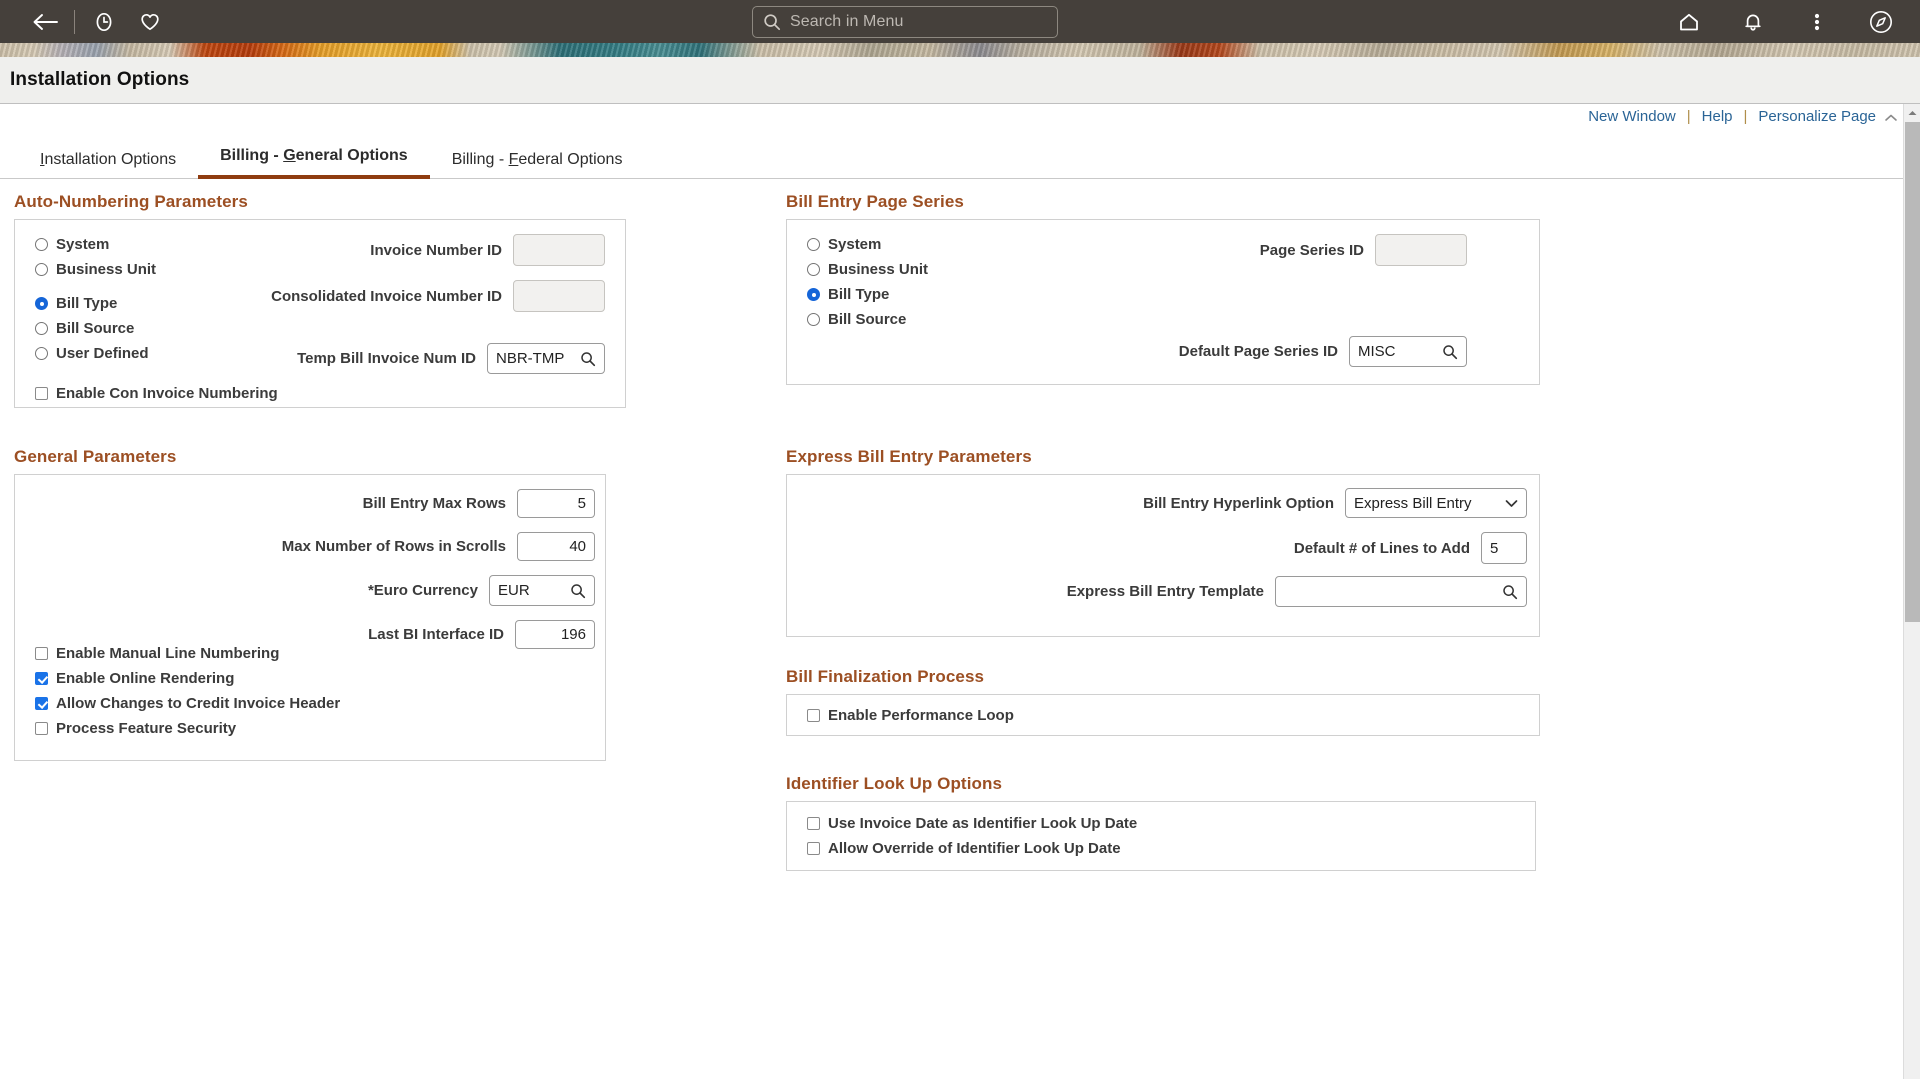  Describe the element at coordinates (1632, 116) in the screenshot. I see `new-window-link: New Window` at that location.